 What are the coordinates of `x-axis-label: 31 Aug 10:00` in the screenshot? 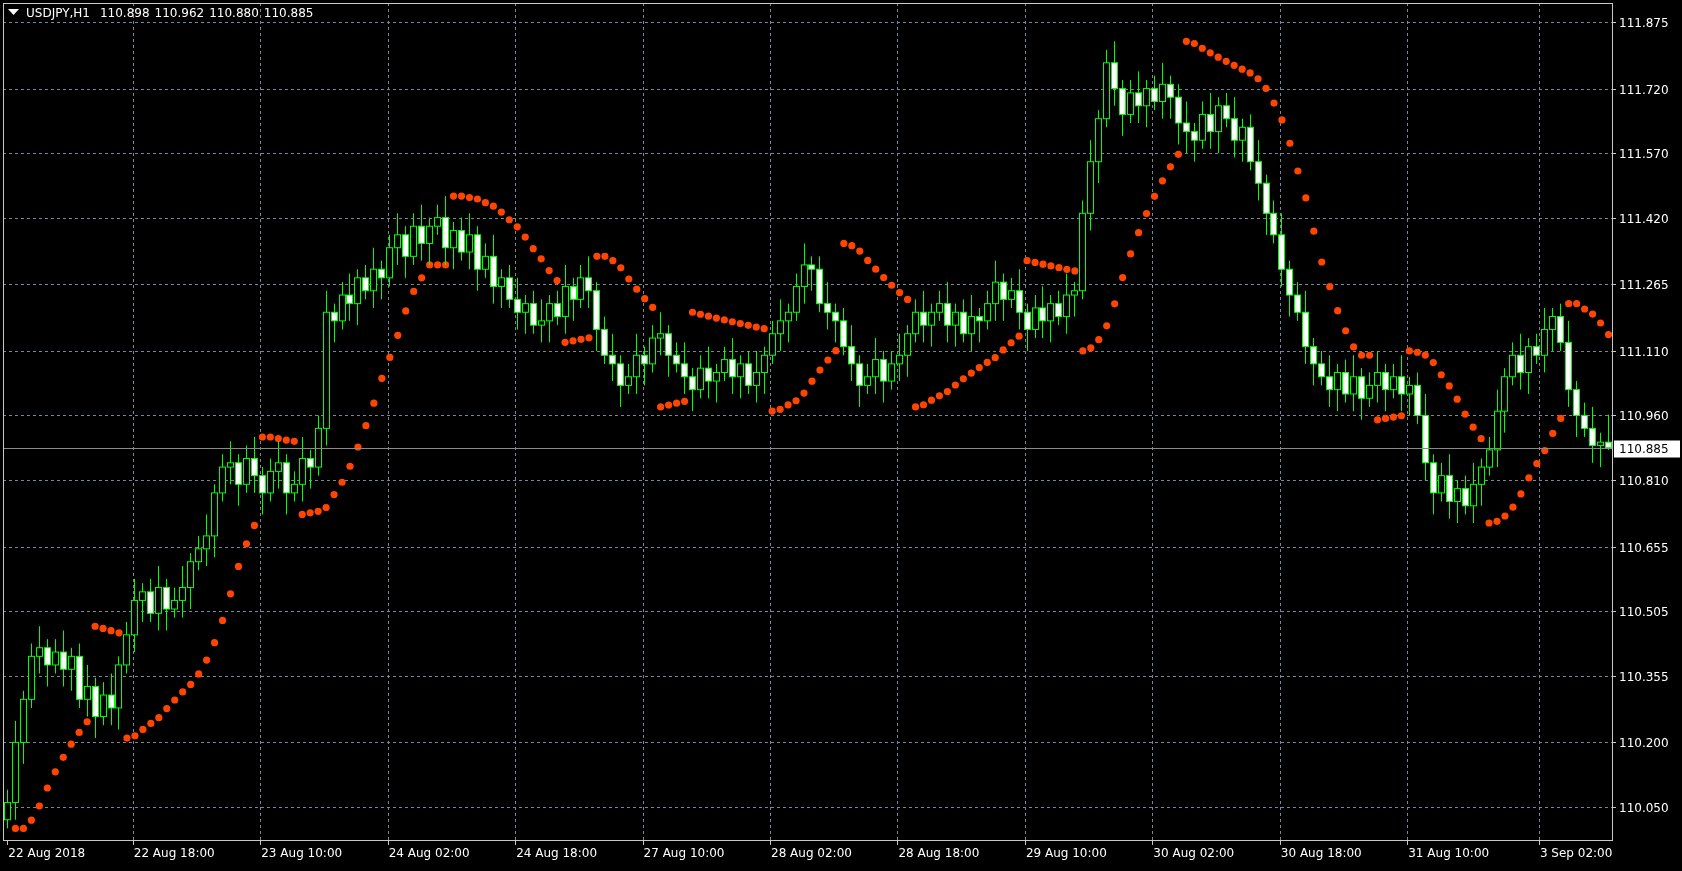 It's located at (1449, 853).